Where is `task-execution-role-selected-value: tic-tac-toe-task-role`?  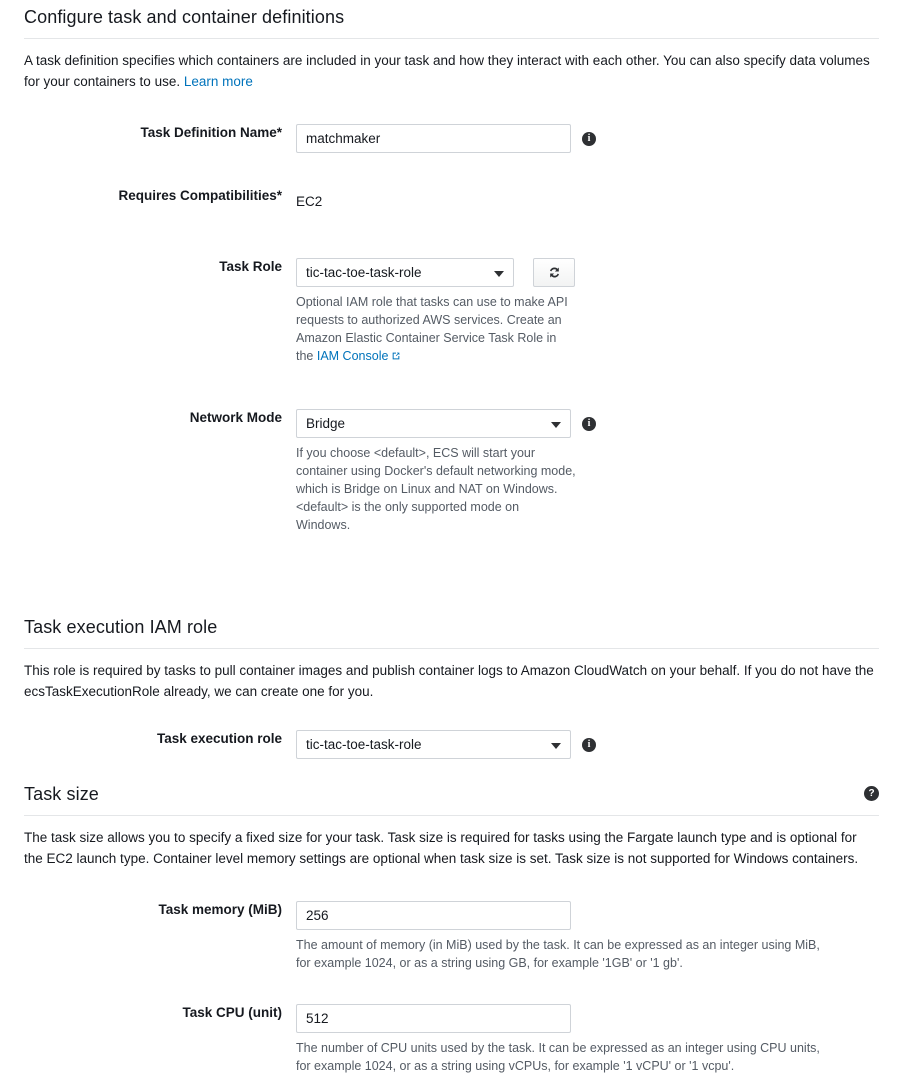
task-execution-role-selected-value: tic-tac-toe-task-role is located at coordinates (364, 744).